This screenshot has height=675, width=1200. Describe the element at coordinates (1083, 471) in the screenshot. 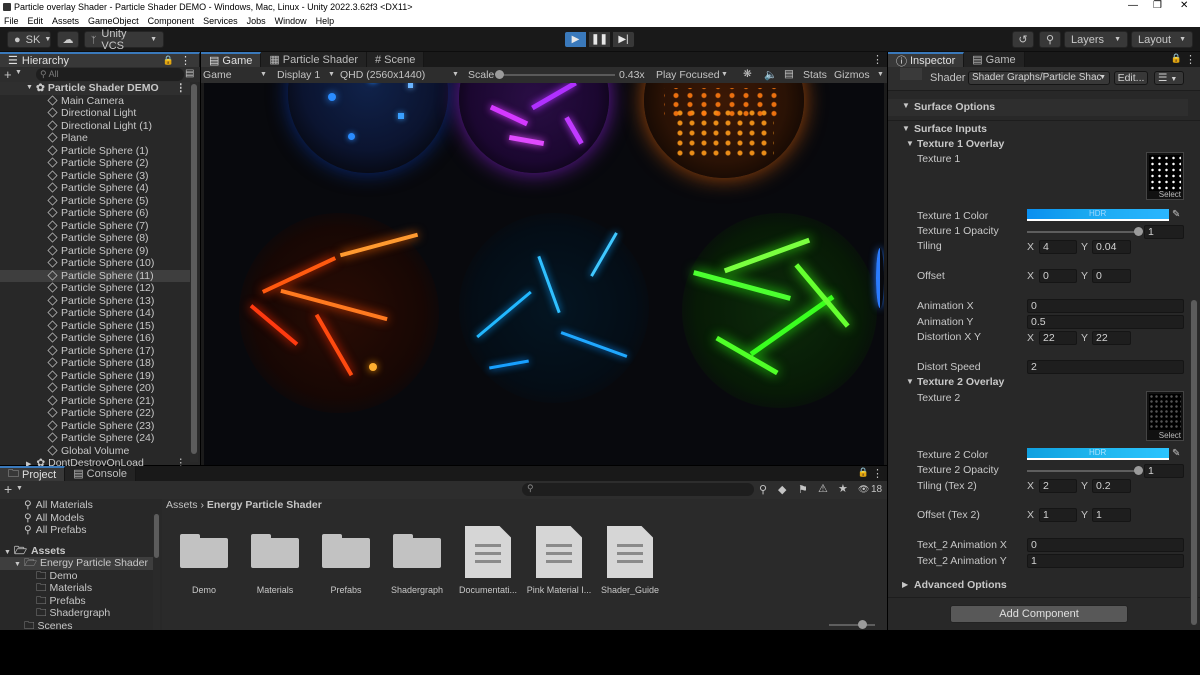

I see `tex2-opacity-slider` at that location.